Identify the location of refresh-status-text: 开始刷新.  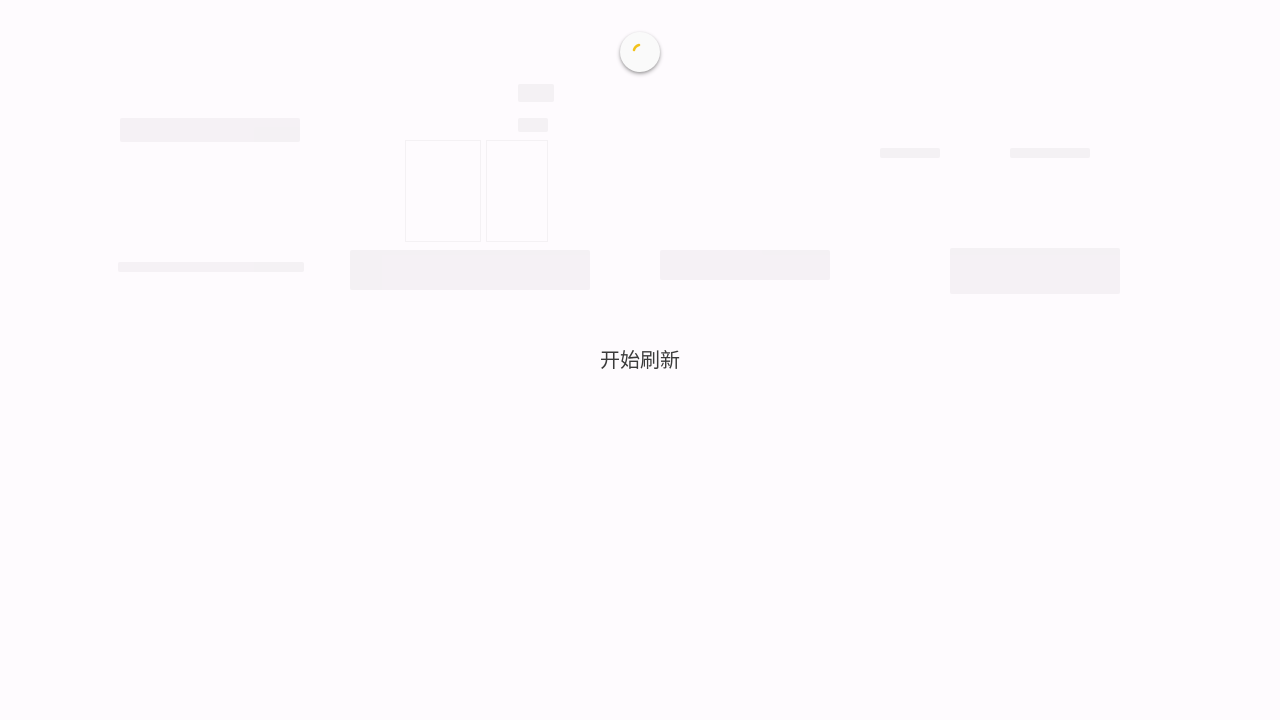
(640, 360).